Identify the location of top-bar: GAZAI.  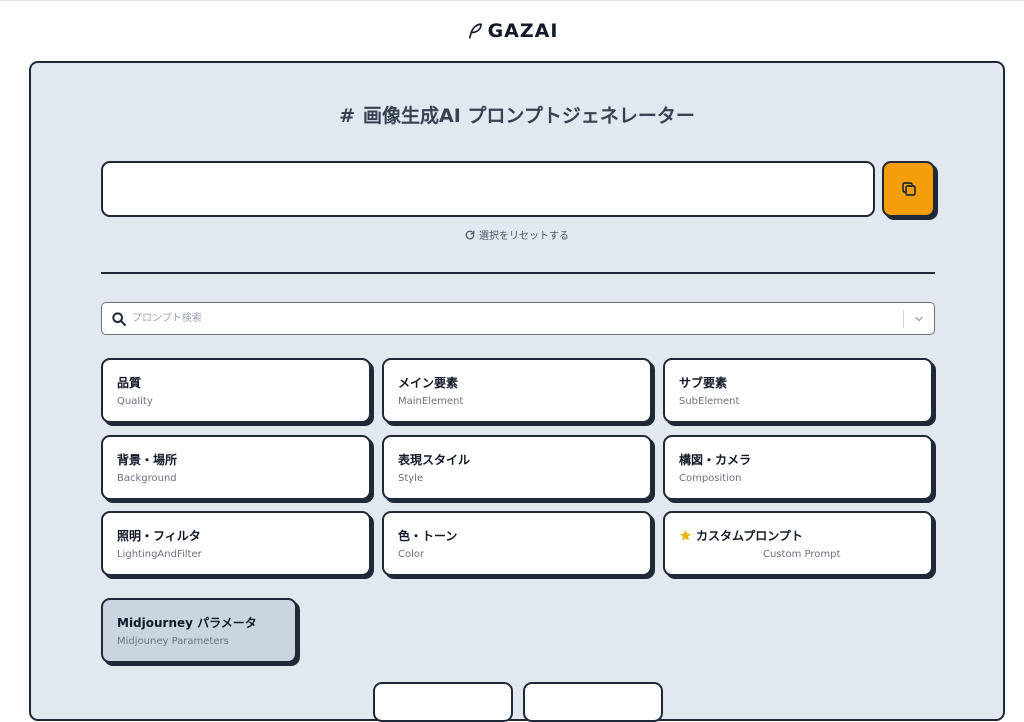
(512, 30).